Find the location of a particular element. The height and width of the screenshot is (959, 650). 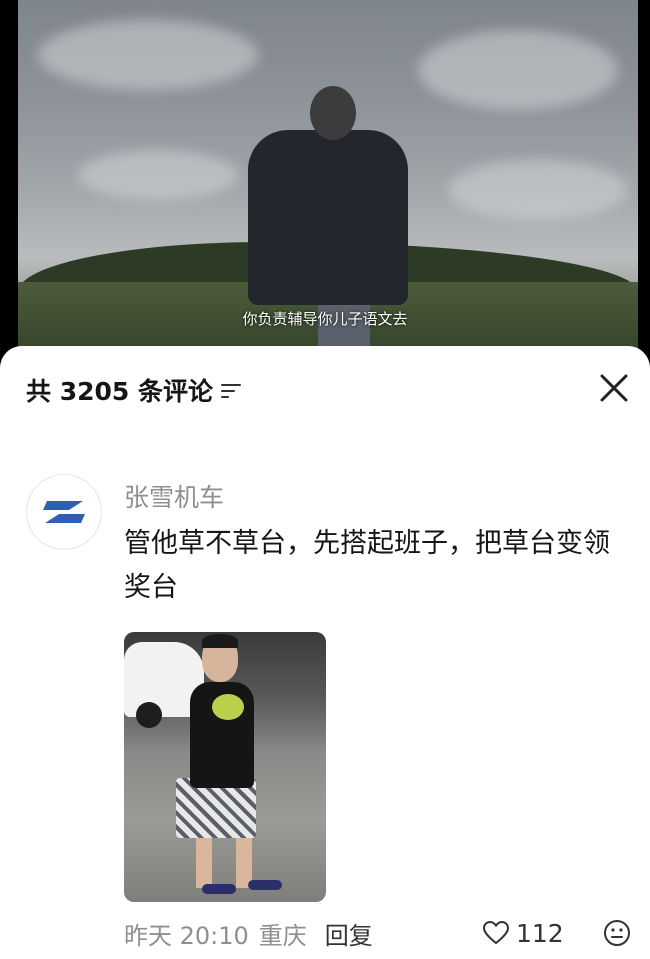

comment-image is located at coordinates (225, 767).